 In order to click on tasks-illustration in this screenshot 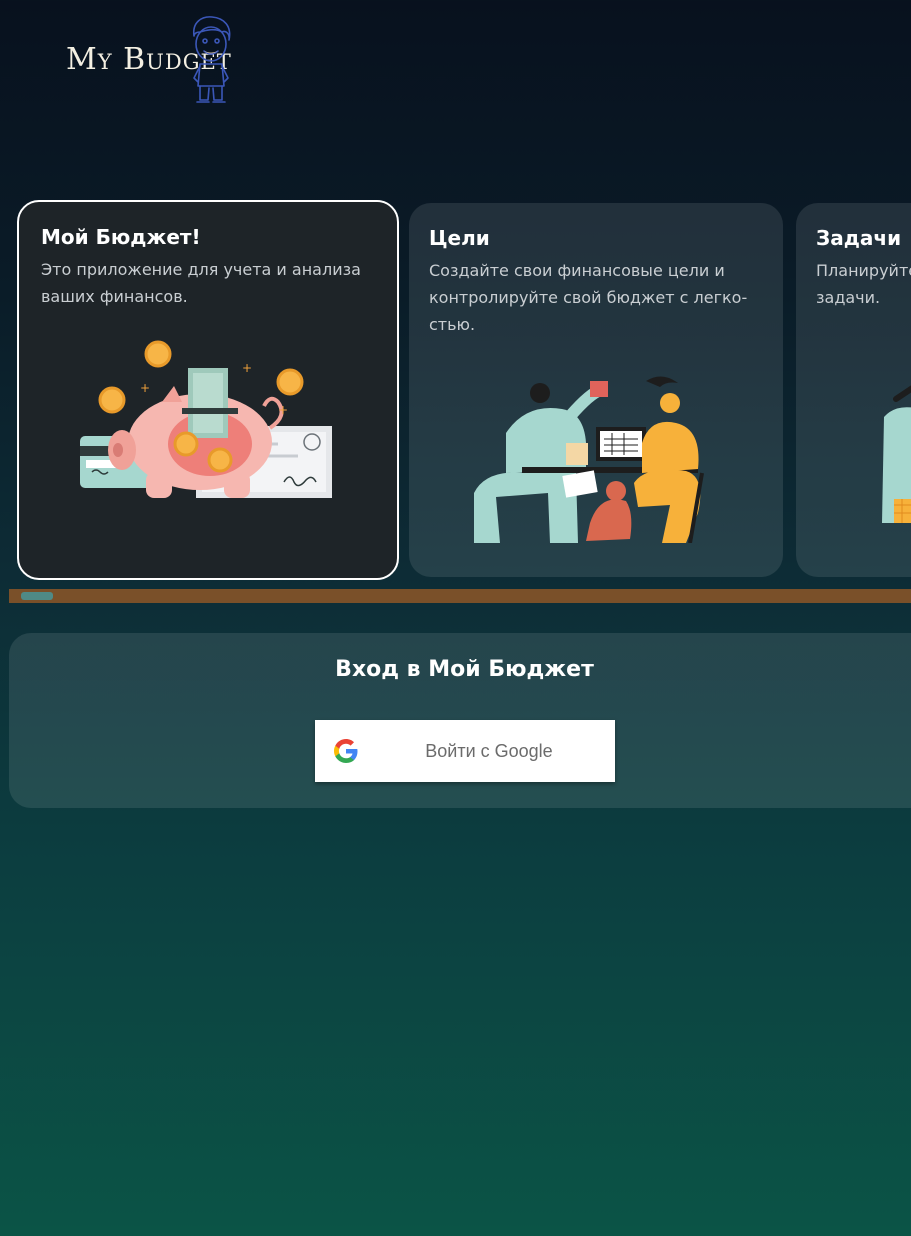, I will do `click(853, 480)`.